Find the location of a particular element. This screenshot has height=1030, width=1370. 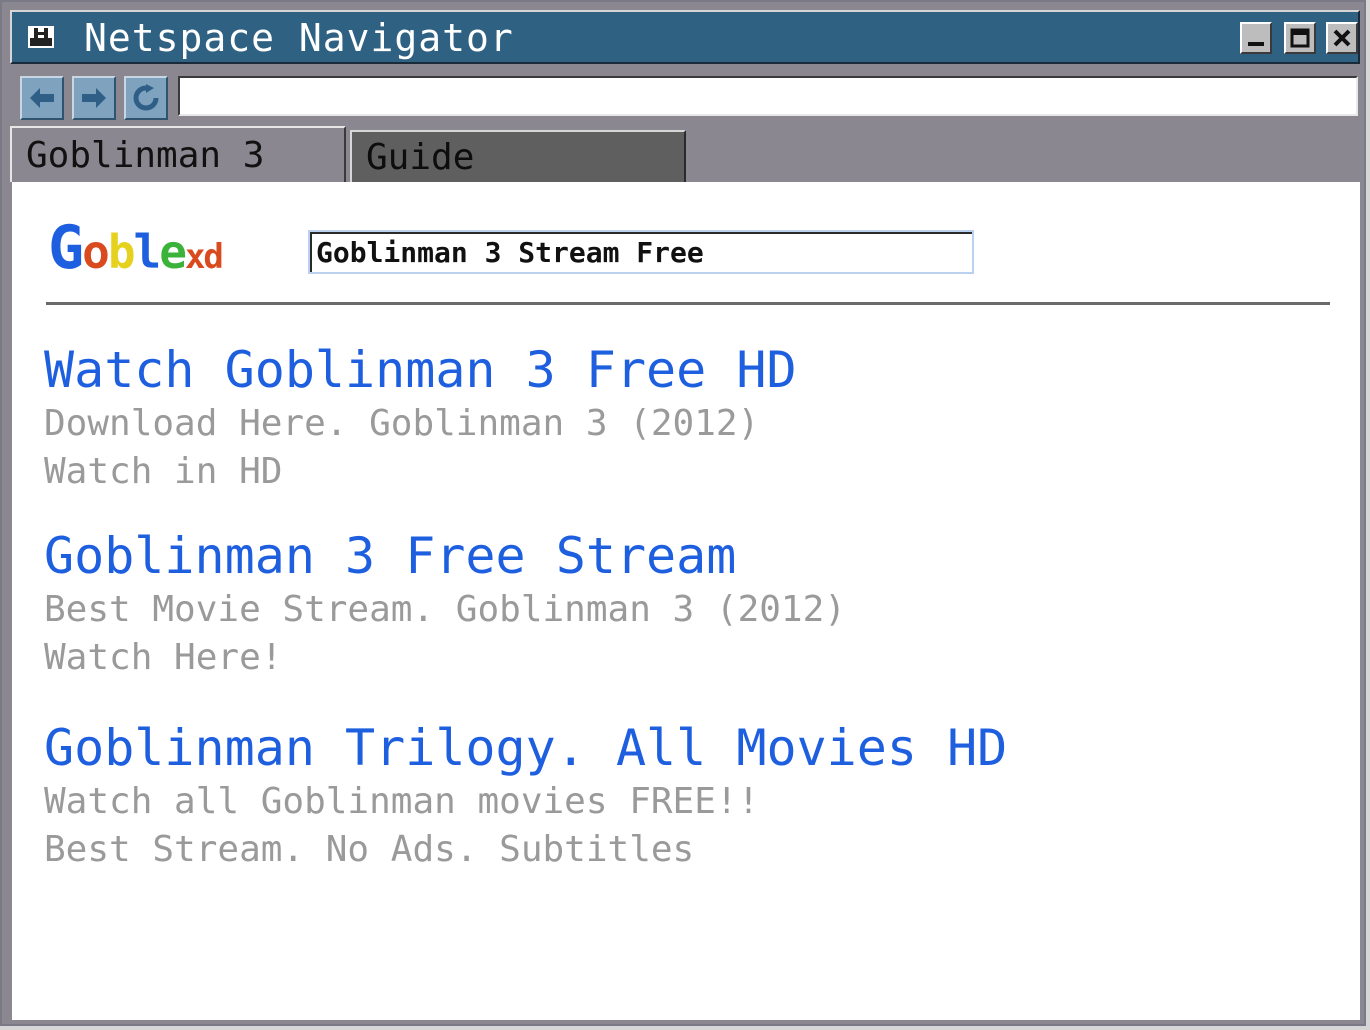

result-description: Watch all Goblinman movies FREE!! is located at coordinates (402, 801).